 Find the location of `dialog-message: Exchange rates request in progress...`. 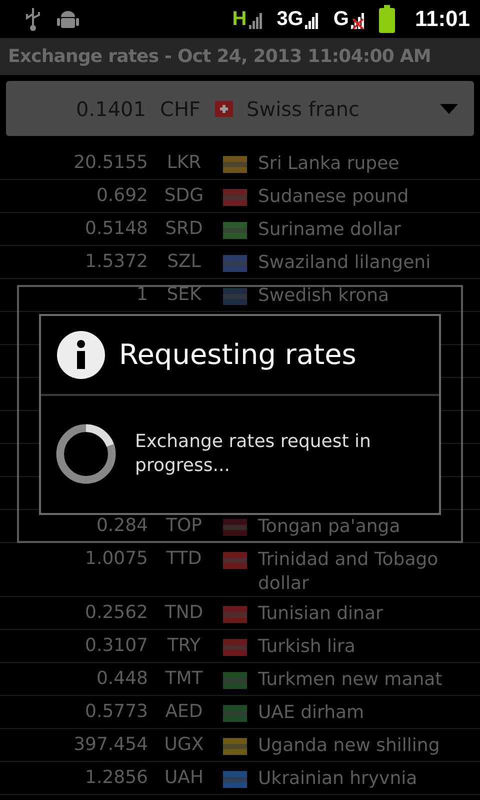

dialog-message: Exchange rates request in progress... is located at coordinates (253, 454).